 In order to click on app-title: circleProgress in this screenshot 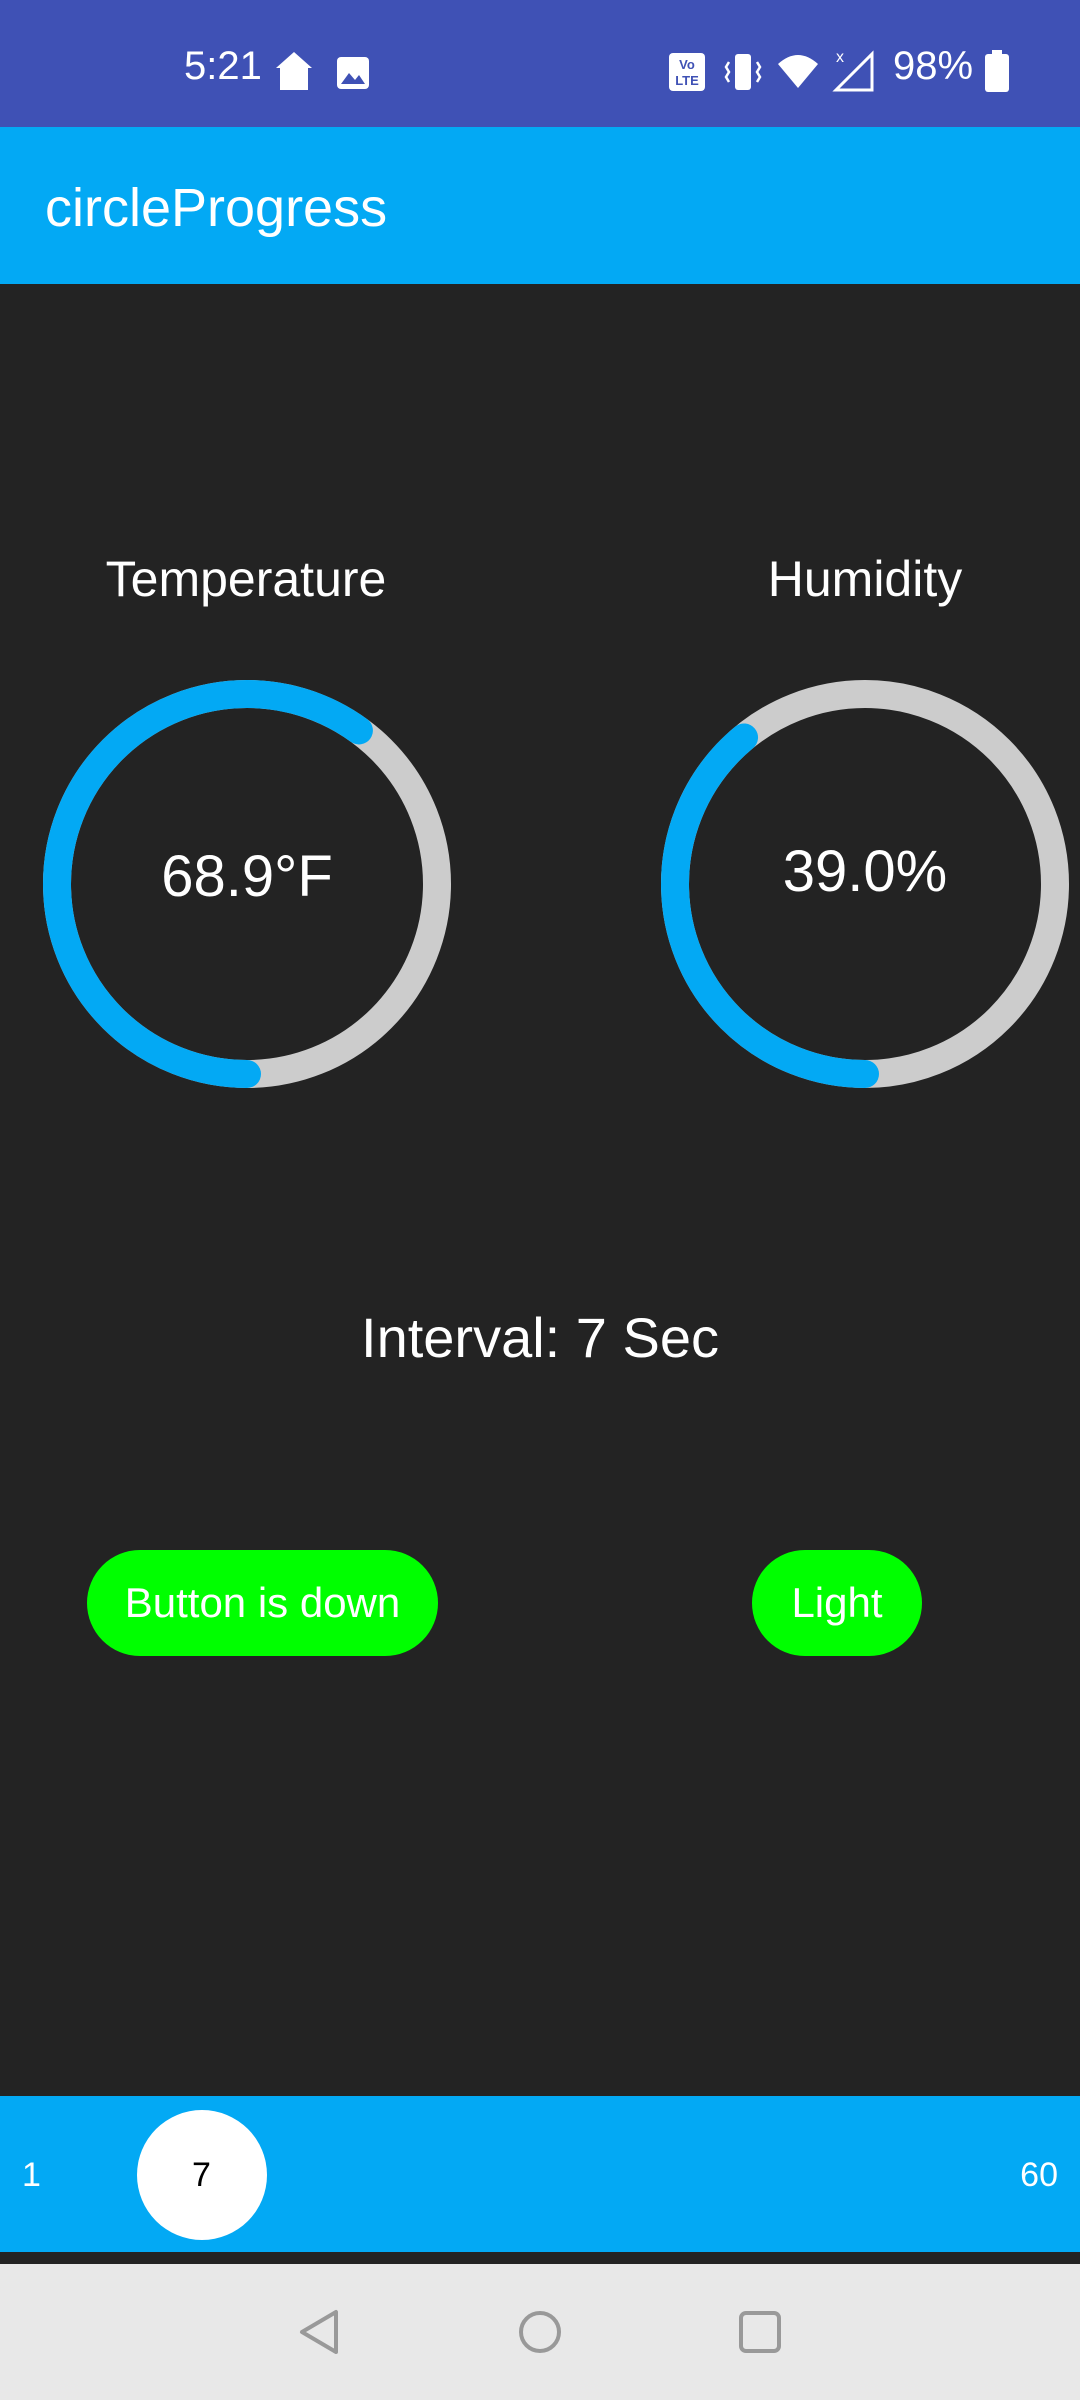, I will do `click(216, 208)`.